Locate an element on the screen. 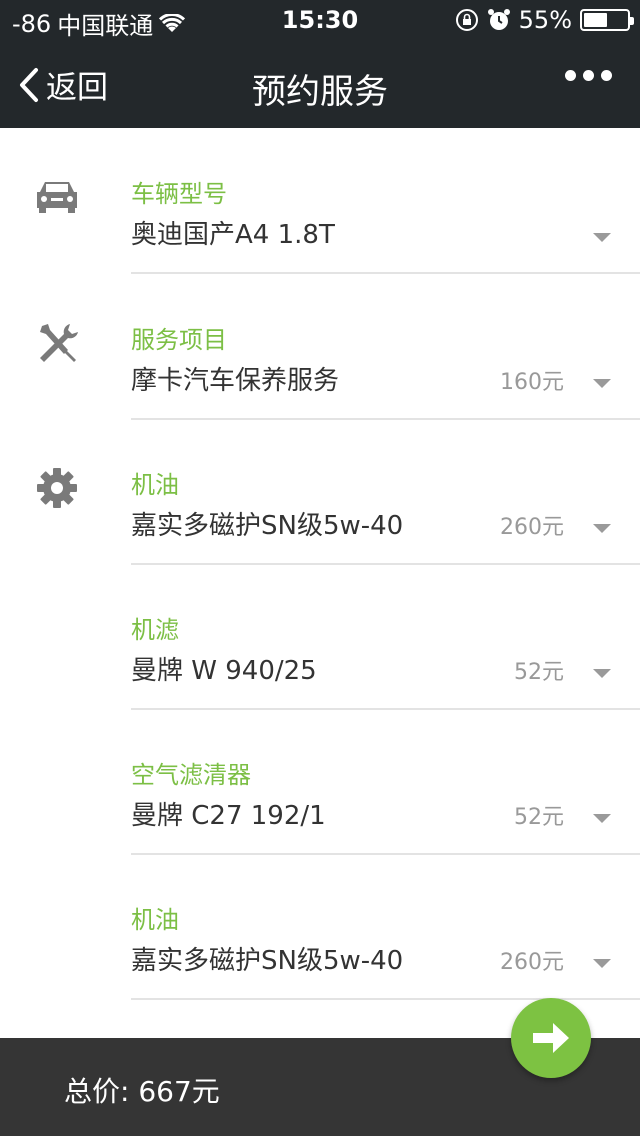  battery-level is located at coordinates (595, 20).